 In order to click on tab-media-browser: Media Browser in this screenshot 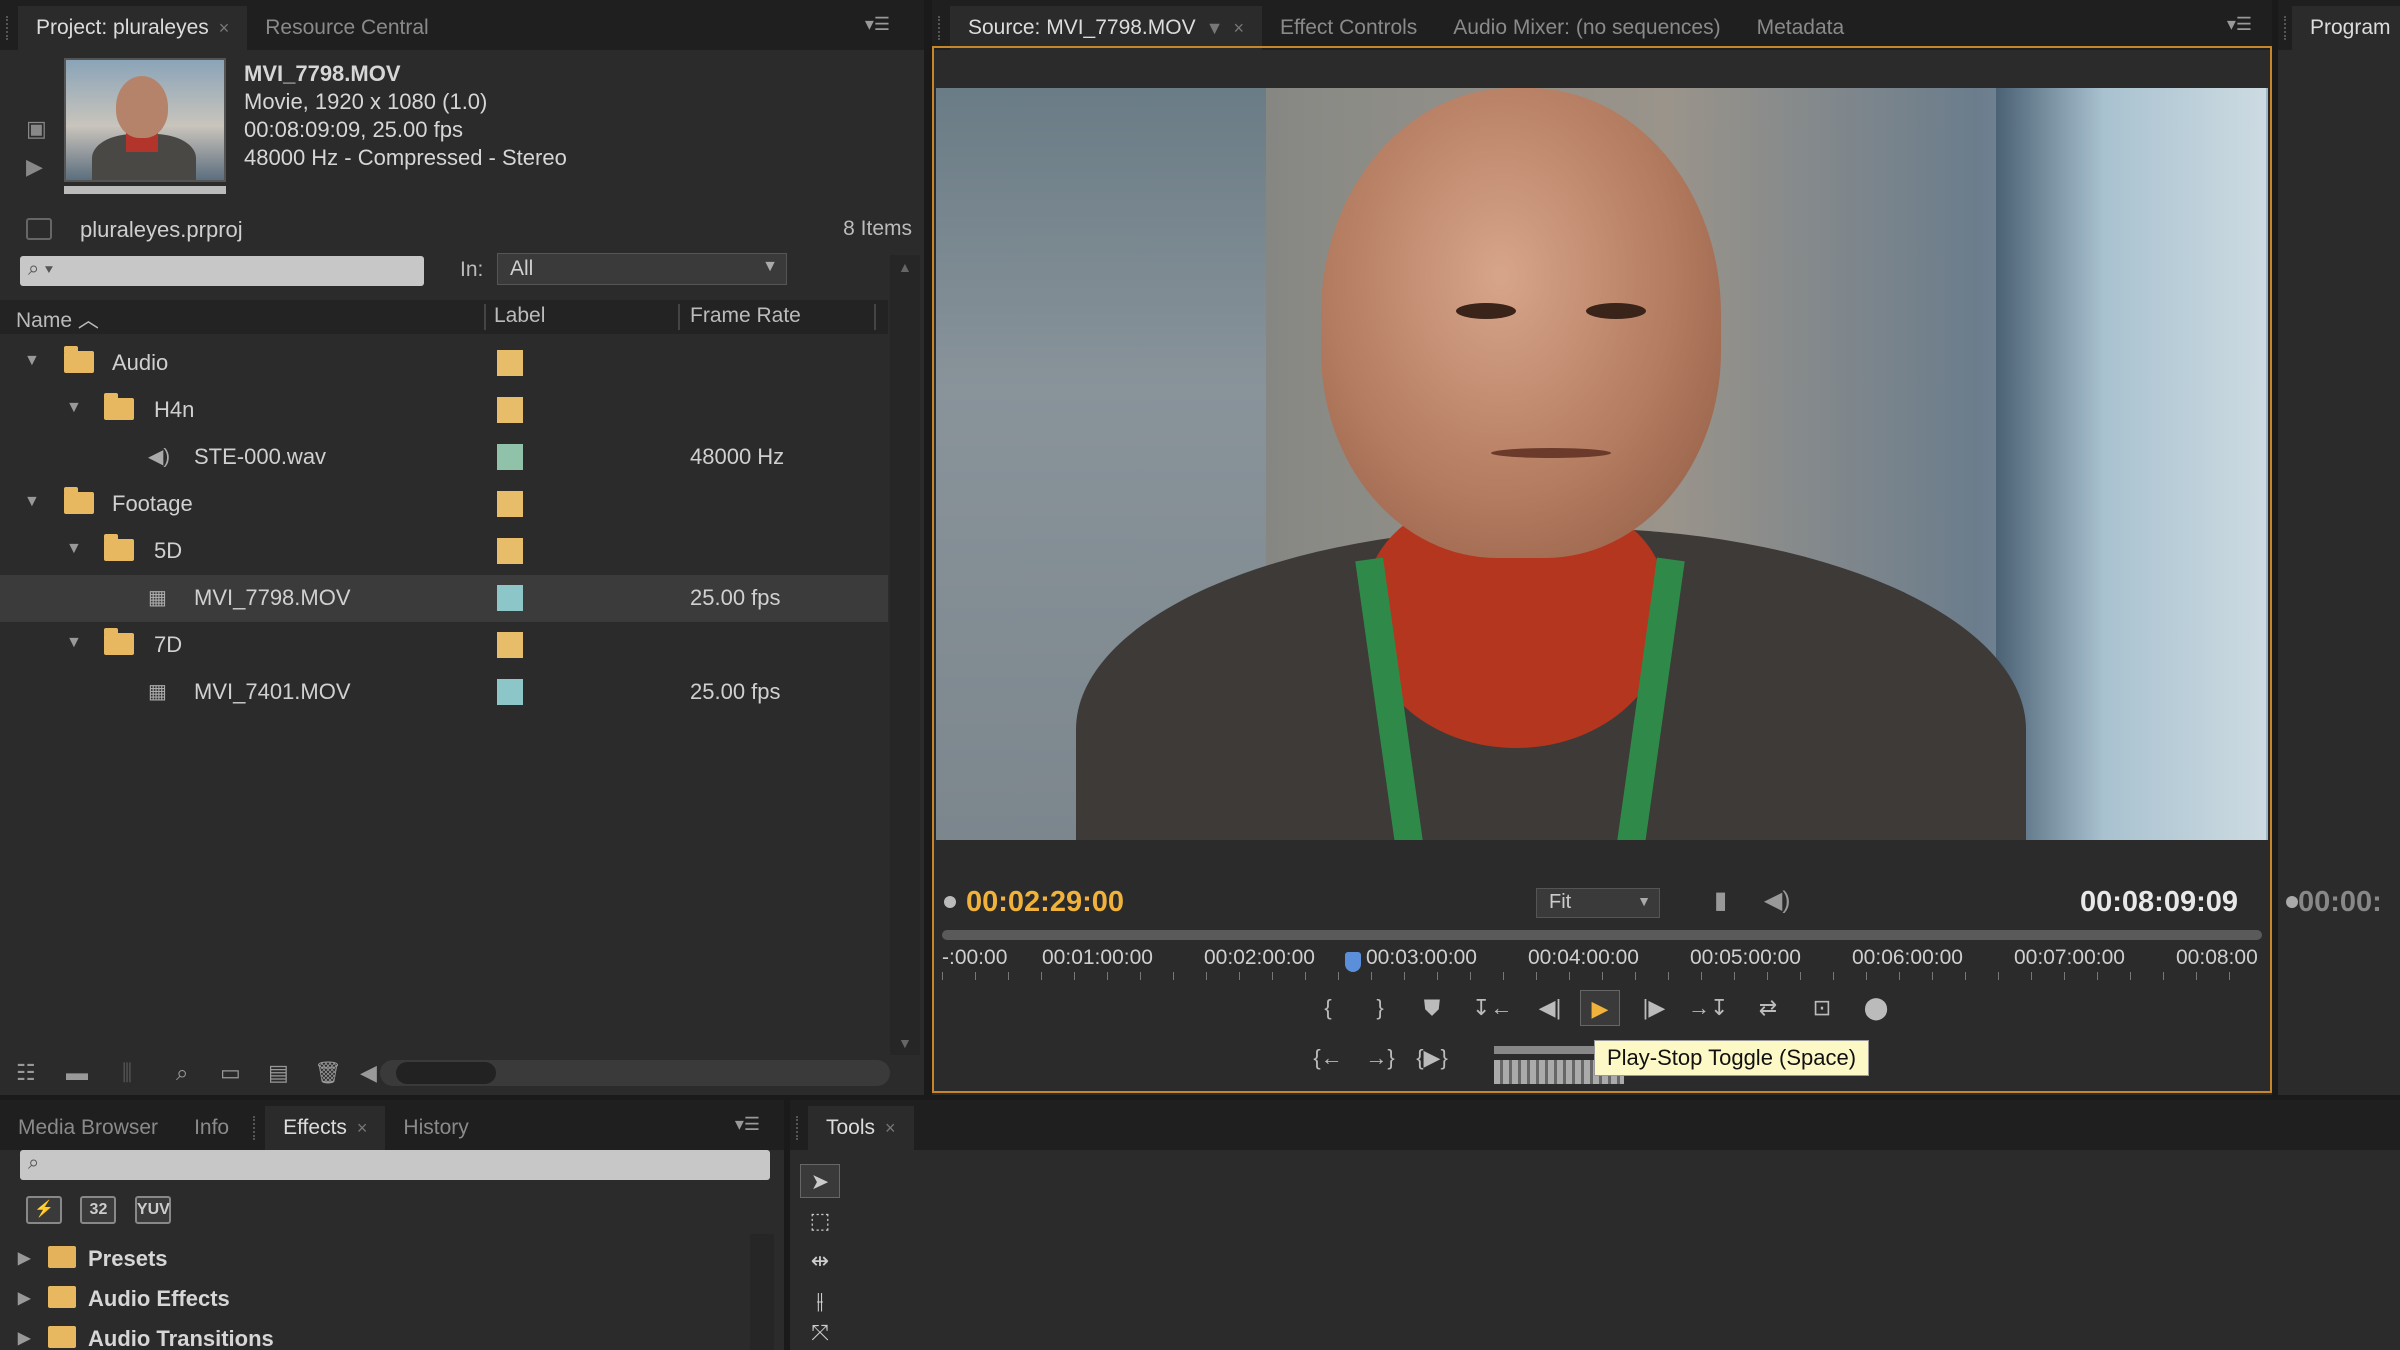, I will do `click(88, 1128)`.